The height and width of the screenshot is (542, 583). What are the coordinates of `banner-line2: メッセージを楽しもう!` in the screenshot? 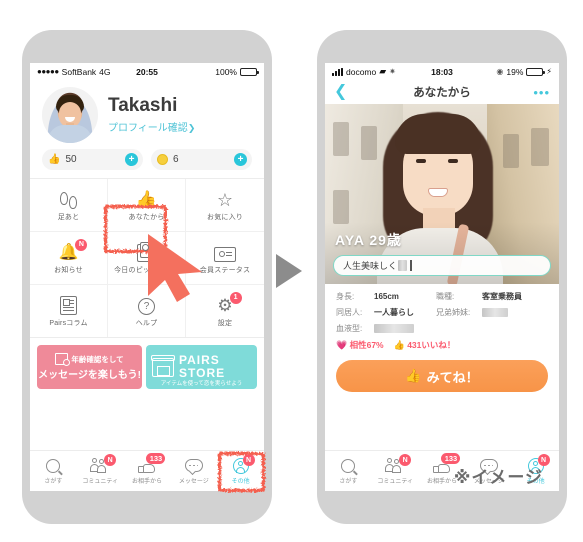 It's located at (89, 375).